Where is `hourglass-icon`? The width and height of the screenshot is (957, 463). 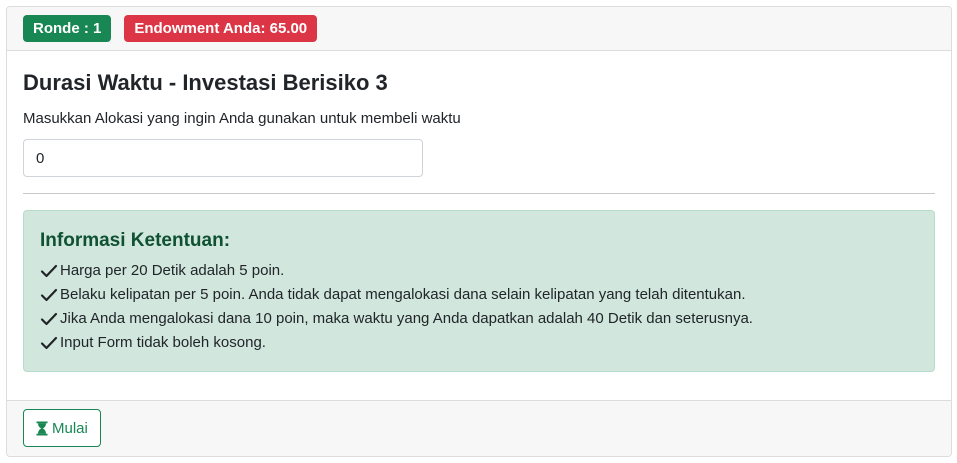
hourglass-icon is located at coordinates (42, 428).